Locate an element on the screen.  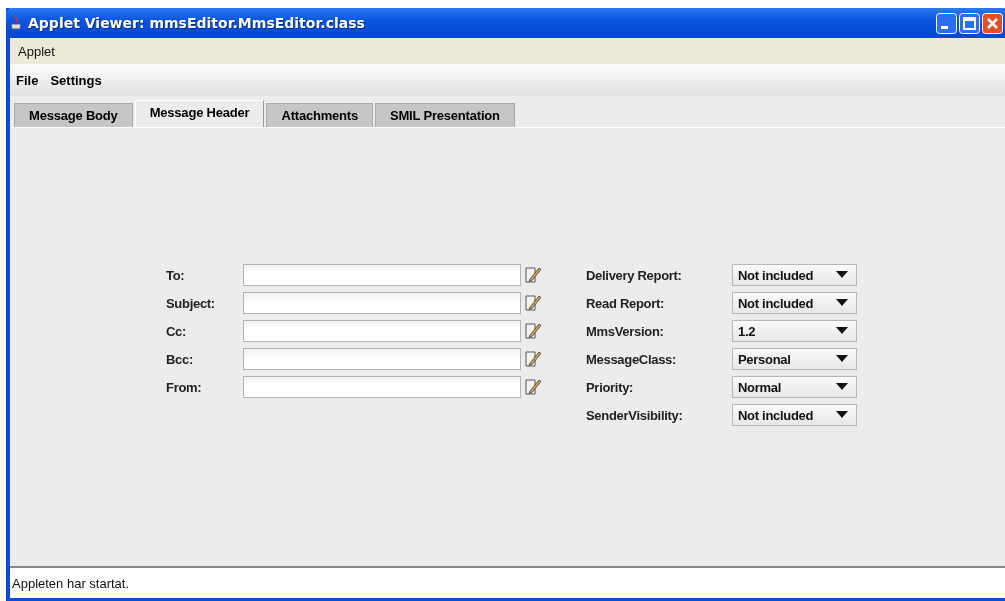
field-label: To: is located at coordinates (176, 275).